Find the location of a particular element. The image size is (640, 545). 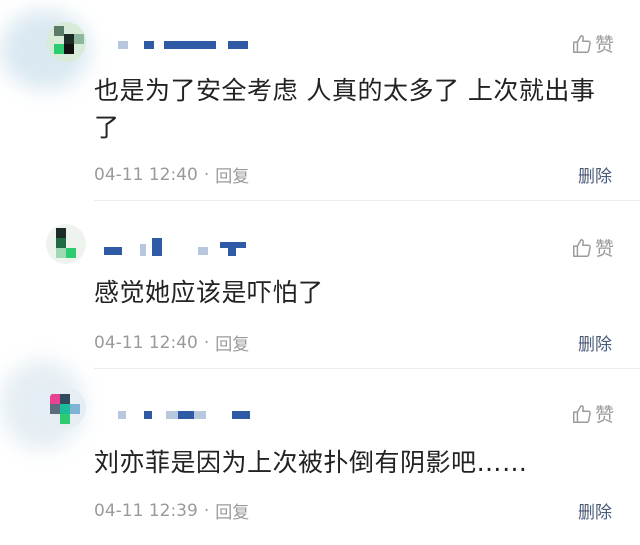

comment-meta: 04-11 12:39 · 回复 is located at coordinates (171, 511).